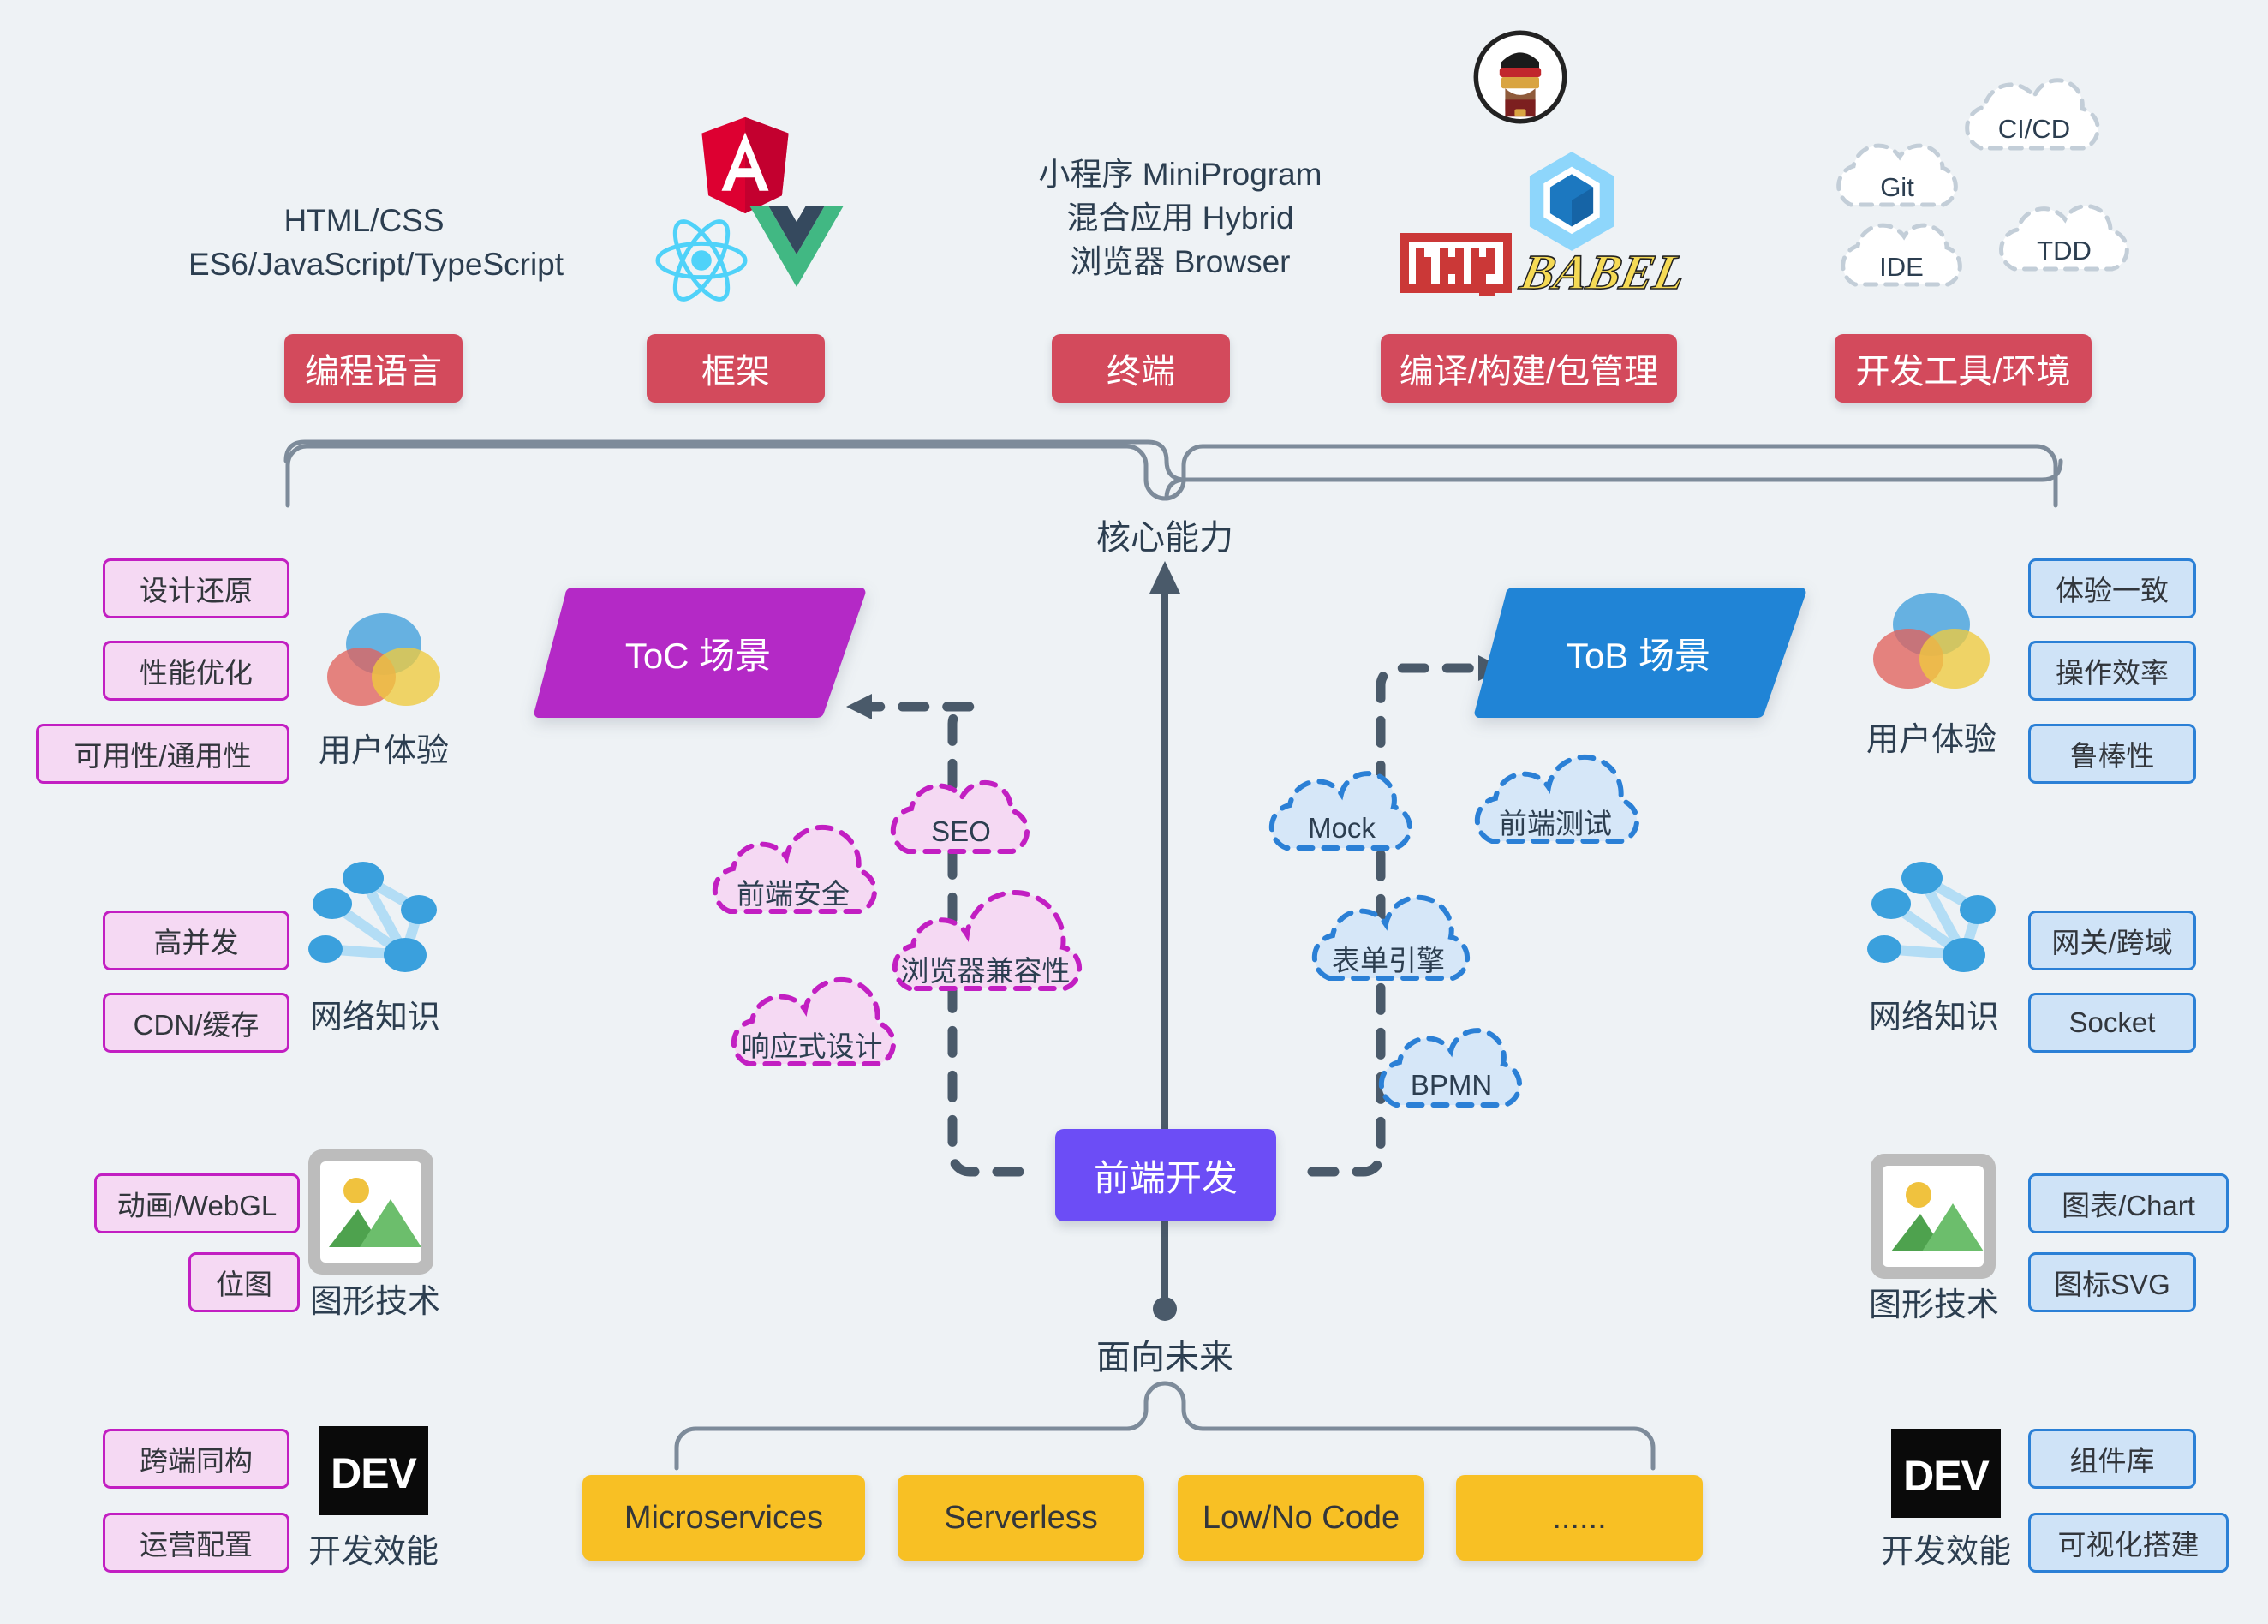  I want to click on network-graph-icon, so click(375, 918).